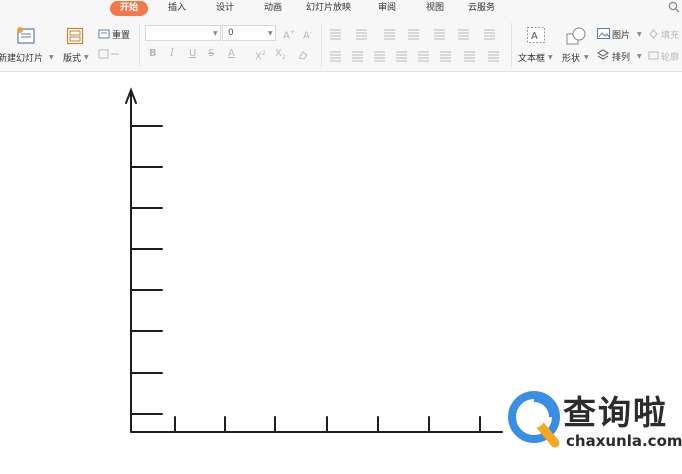 This screenshot has width=682, height=474. I want to click on tab-design: 设计, so click(225, 8).